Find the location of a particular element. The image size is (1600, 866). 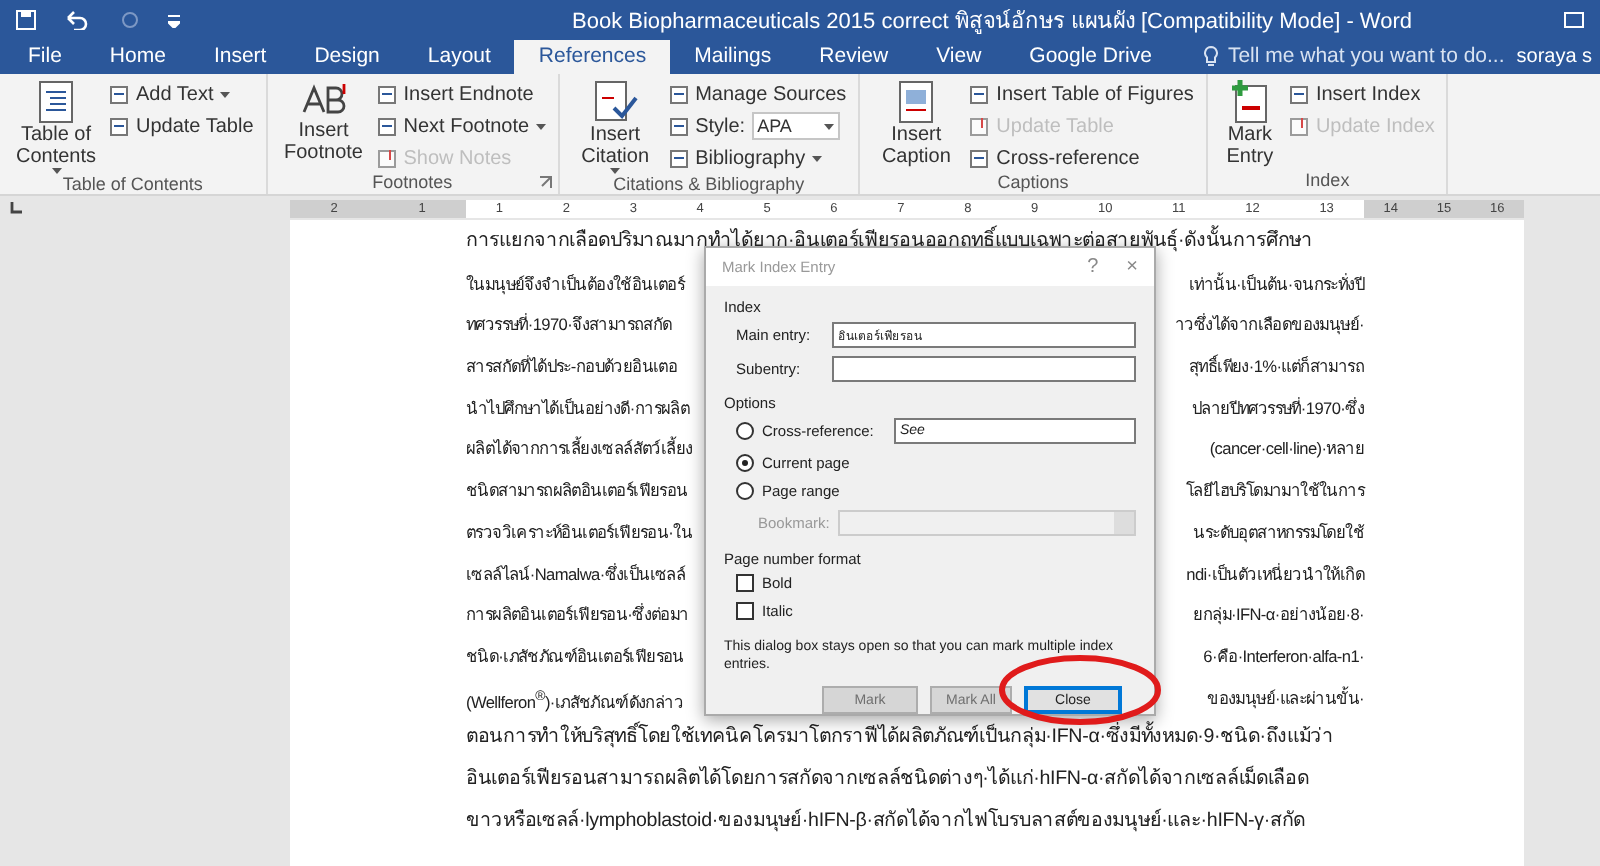

text-line: ตรวจวิเคราะห์อินเตอร์เฟียรอน·ใน is located at coordinates (579, 532).